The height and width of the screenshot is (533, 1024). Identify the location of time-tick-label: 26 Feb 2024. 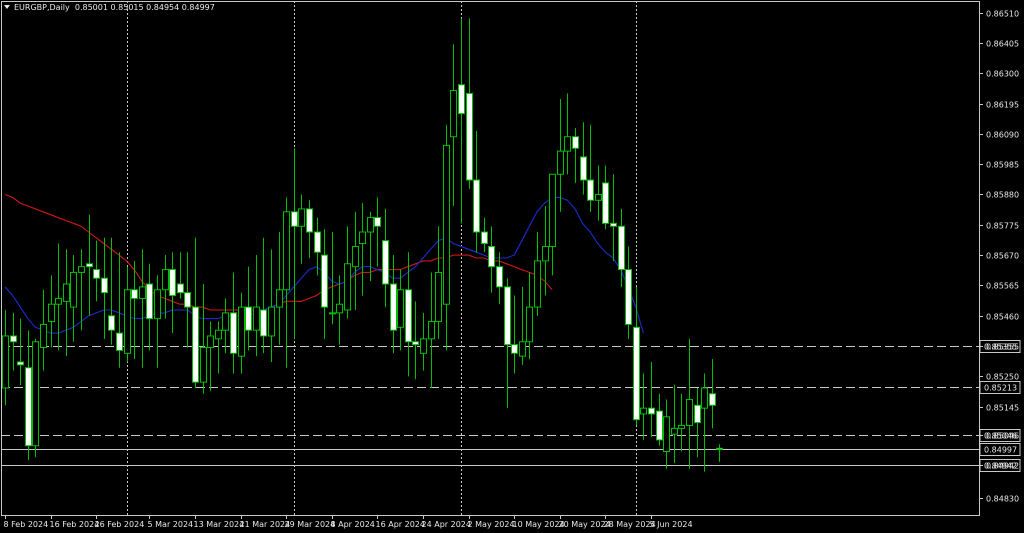
(120, 524).